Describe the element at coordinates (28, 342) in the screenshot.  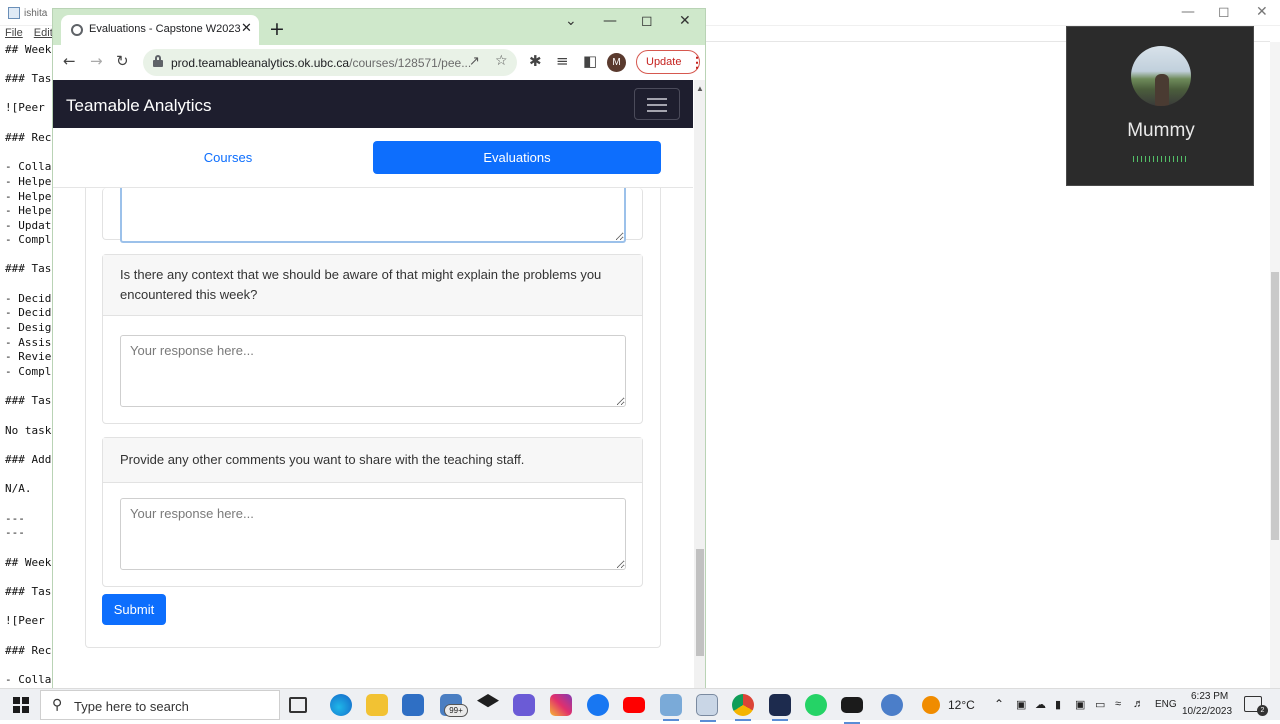
I see `notepad-line: - Assis` at that location.